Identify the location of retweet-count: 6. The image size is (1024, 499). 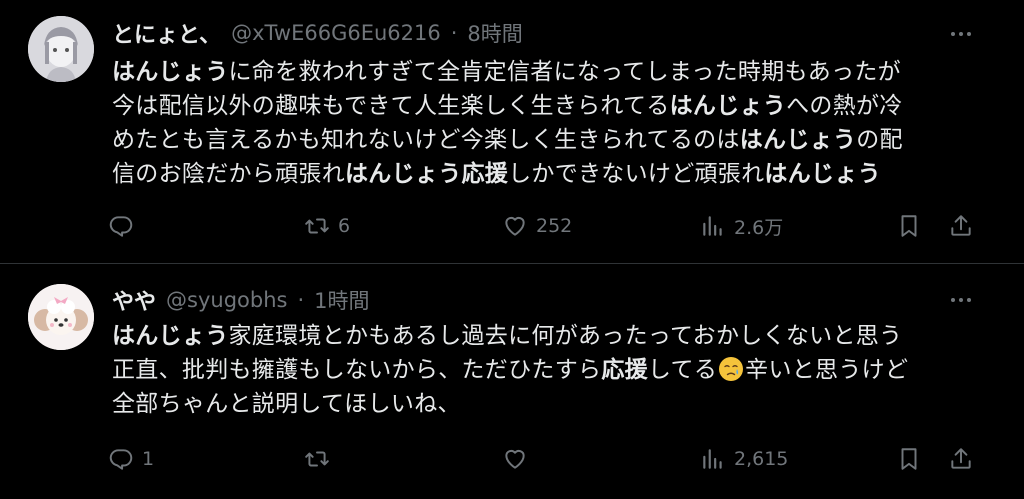
(344, 226).